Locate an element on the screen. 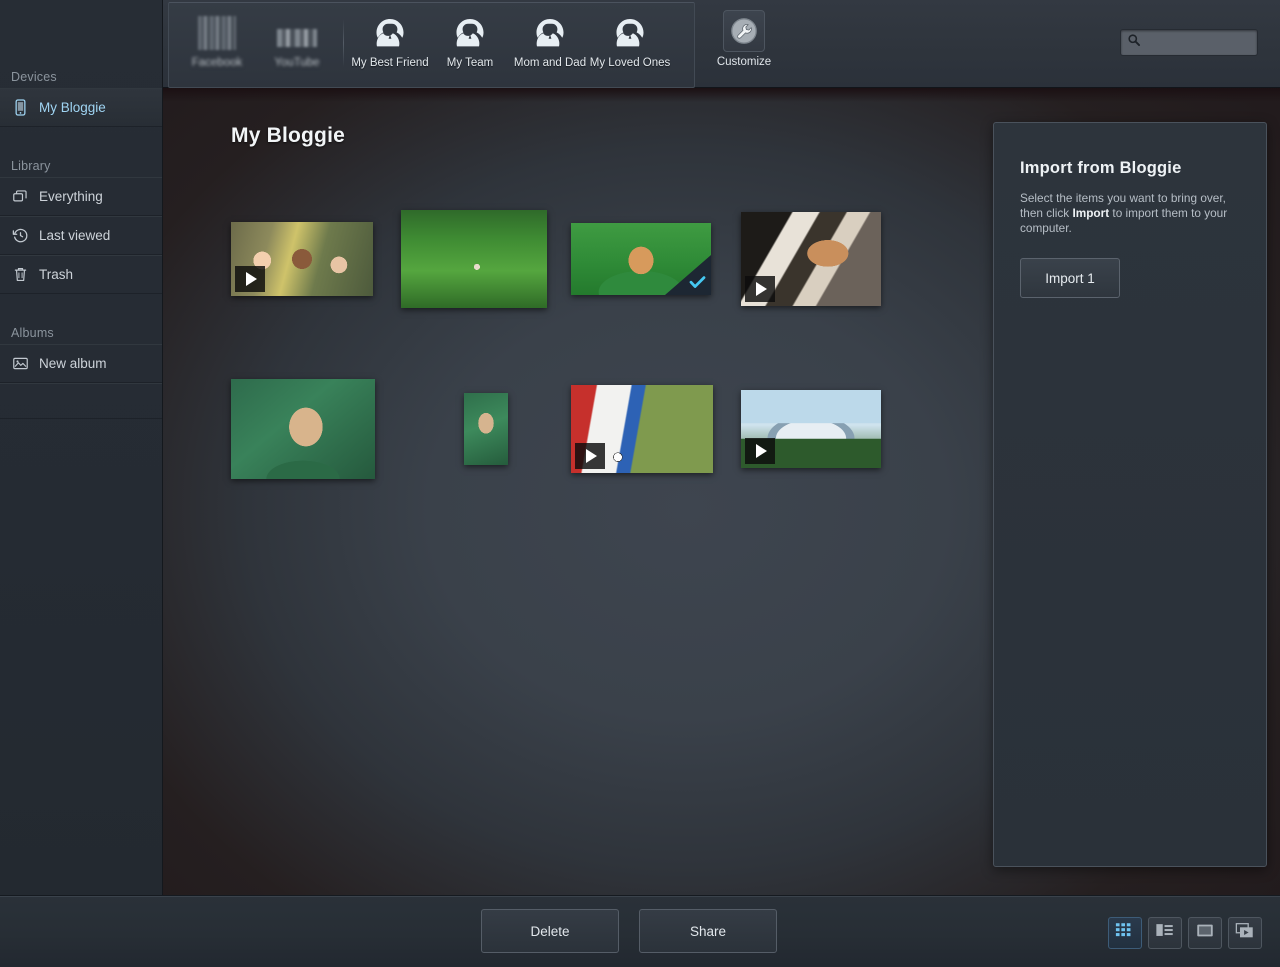  toolbar-item-my-loved-ones: My Loved Ones is located at coordinates (630, 39).